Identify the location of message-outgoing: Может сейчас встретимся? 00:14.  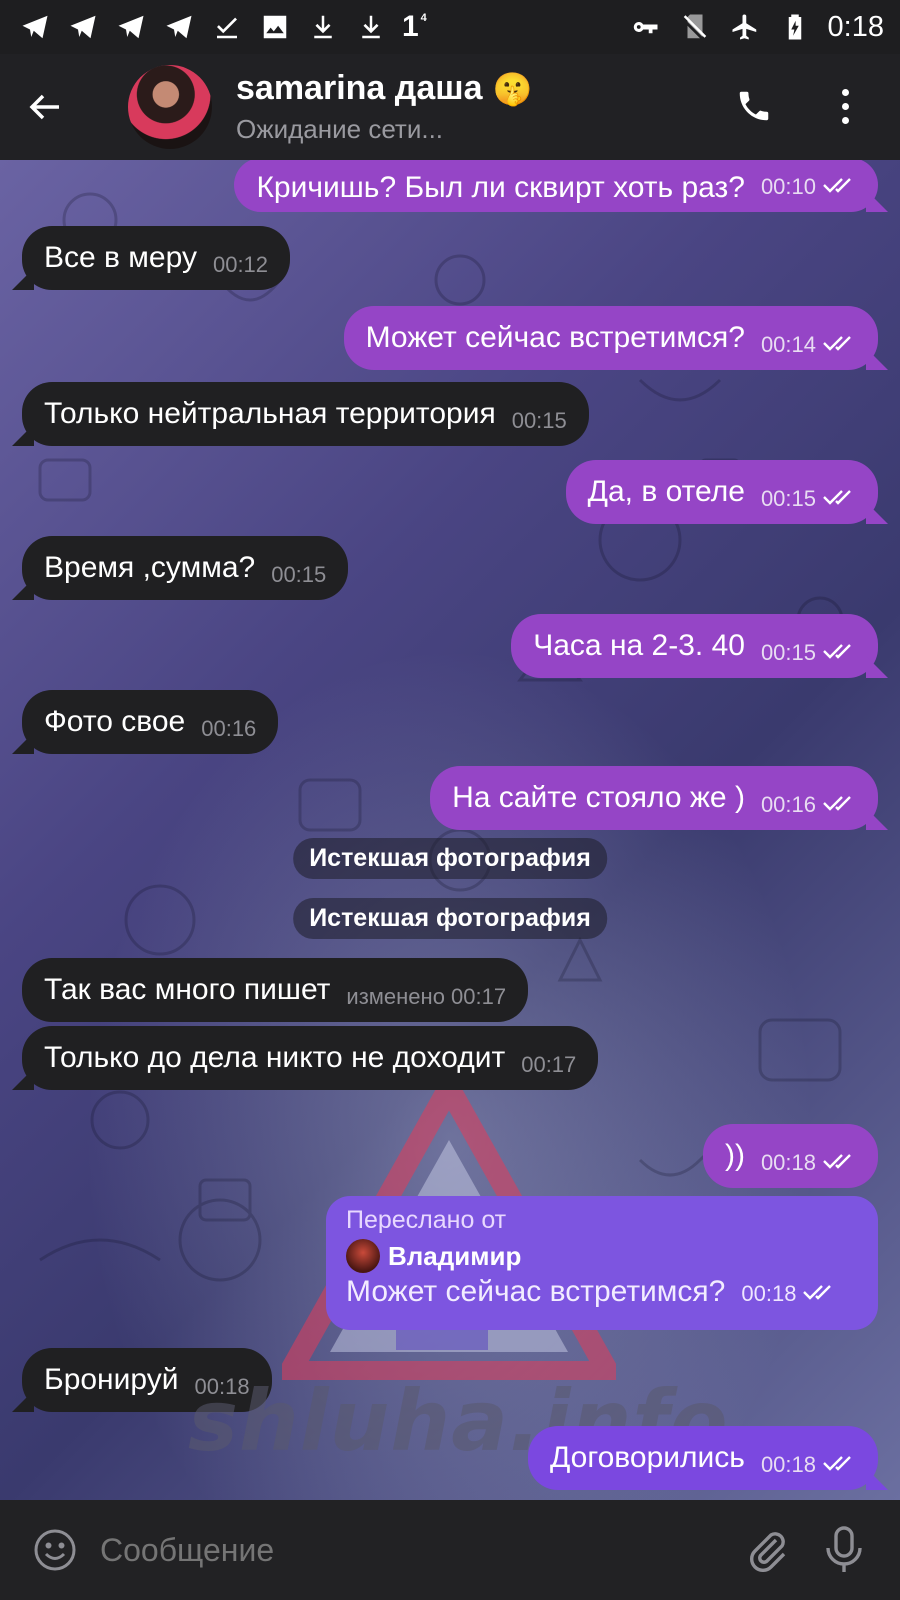
(615, 338).